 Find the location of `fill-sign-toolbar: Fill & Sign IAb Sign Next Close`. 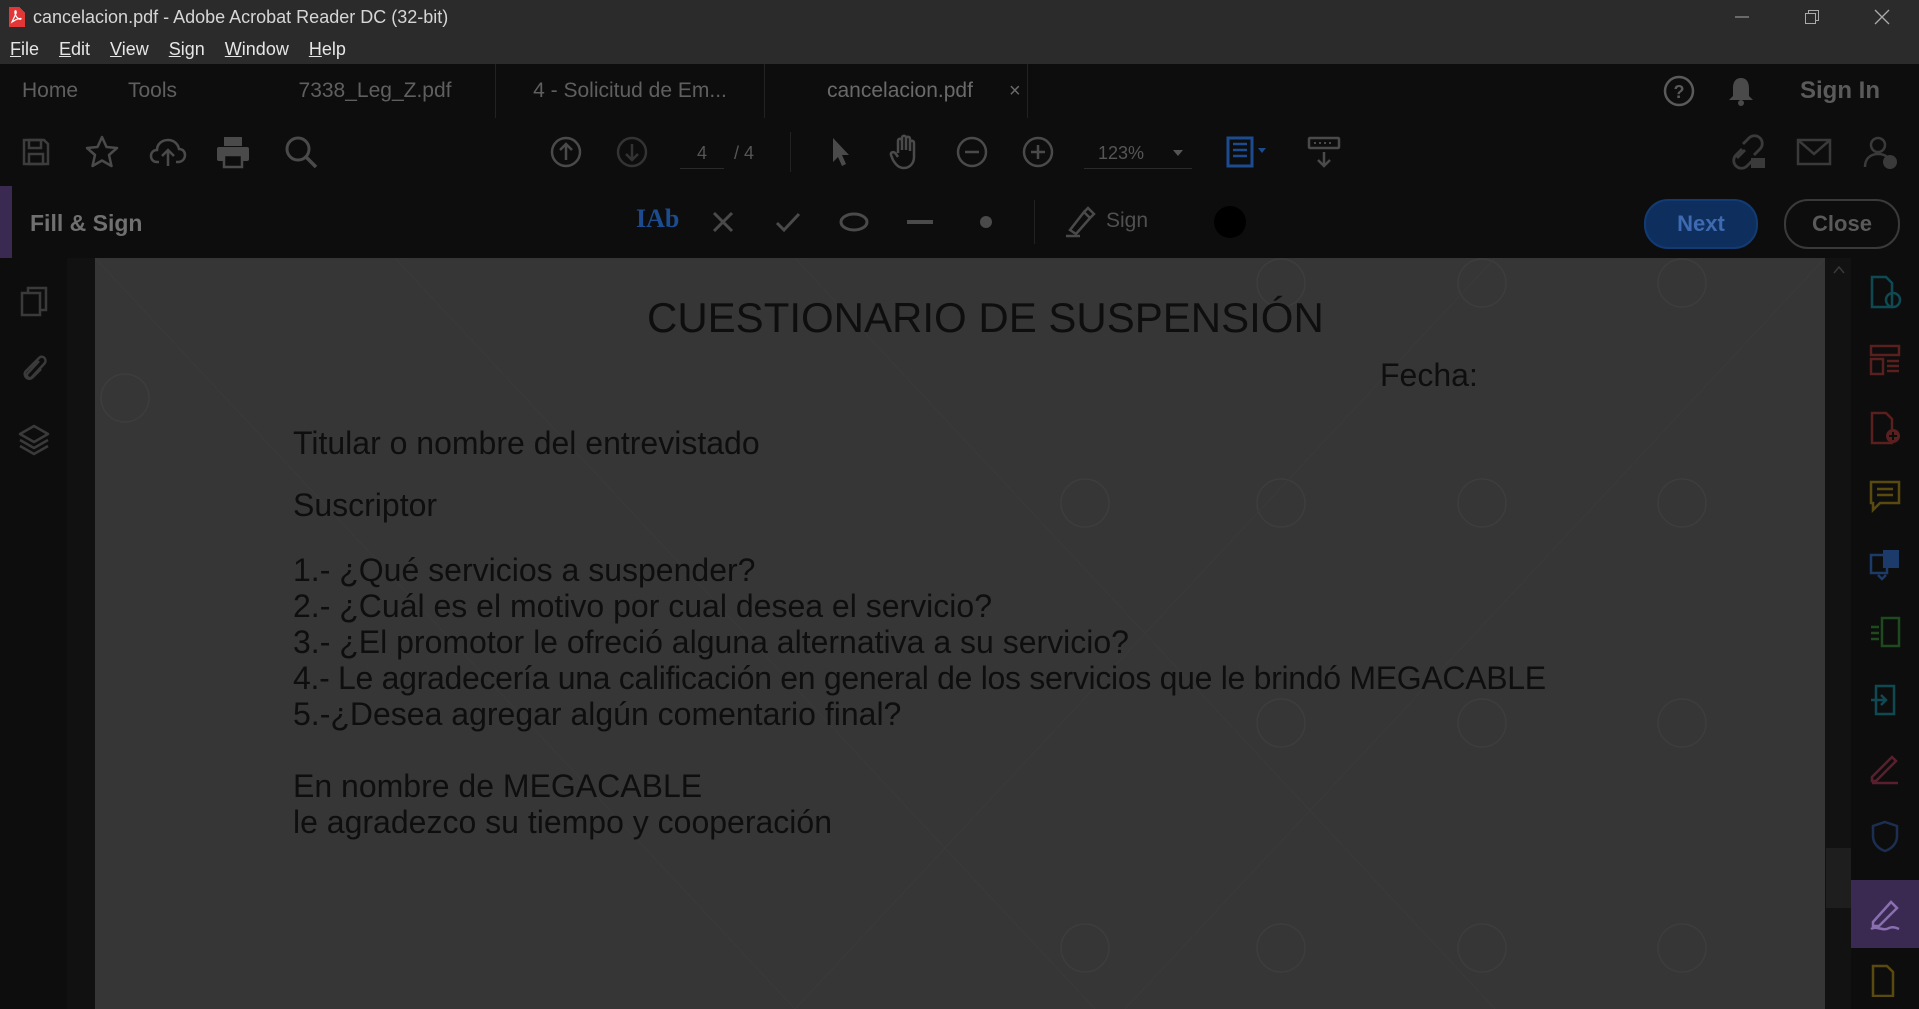

fill-sign-toolbar: Fill & Sign IAb Sign Next Close is located at coordinates (959, 222).